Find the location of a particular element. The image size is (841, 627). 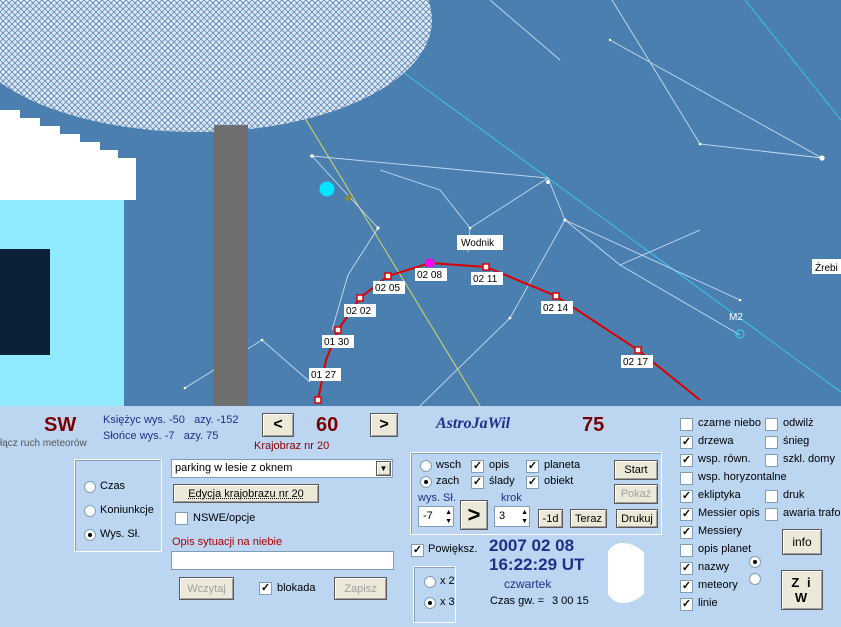

track-date-label: 01 30 is located at coordinates (336, 342).